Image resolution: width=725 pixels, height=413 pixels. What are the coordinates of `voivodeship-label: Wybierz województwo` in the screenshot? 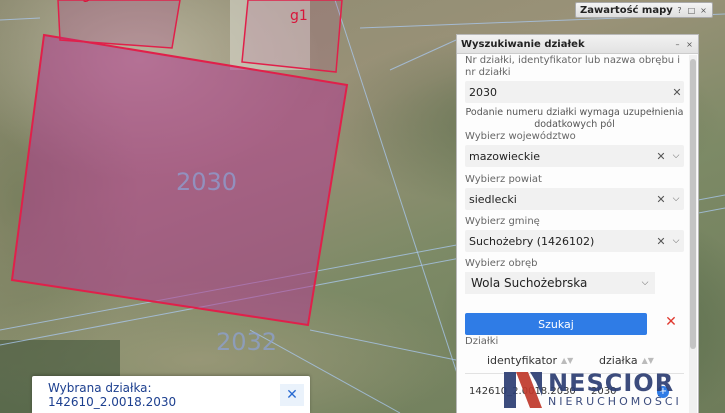 It's located at (520, 136).